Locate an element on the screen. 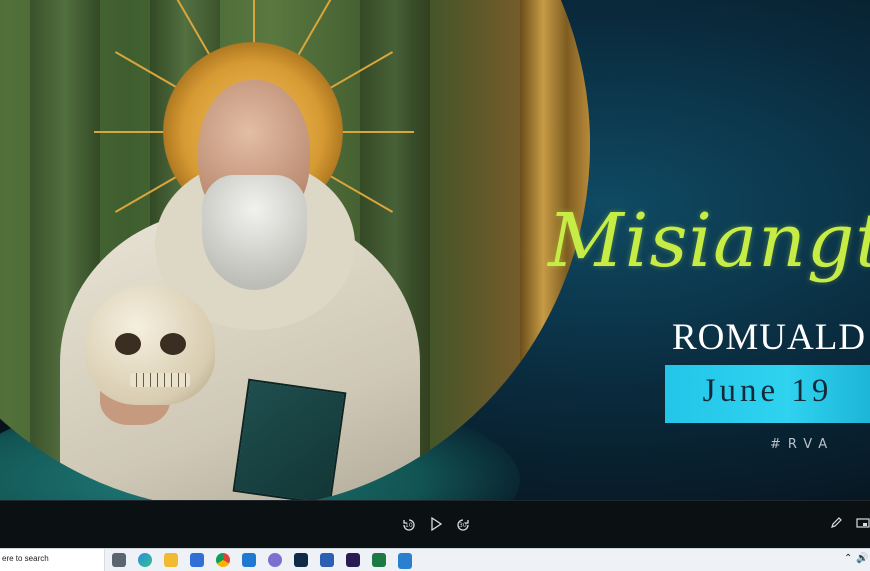 Image resolution: width=870 pixels, height=571 pixels. excel-icon is located at coordinates (379, 560).